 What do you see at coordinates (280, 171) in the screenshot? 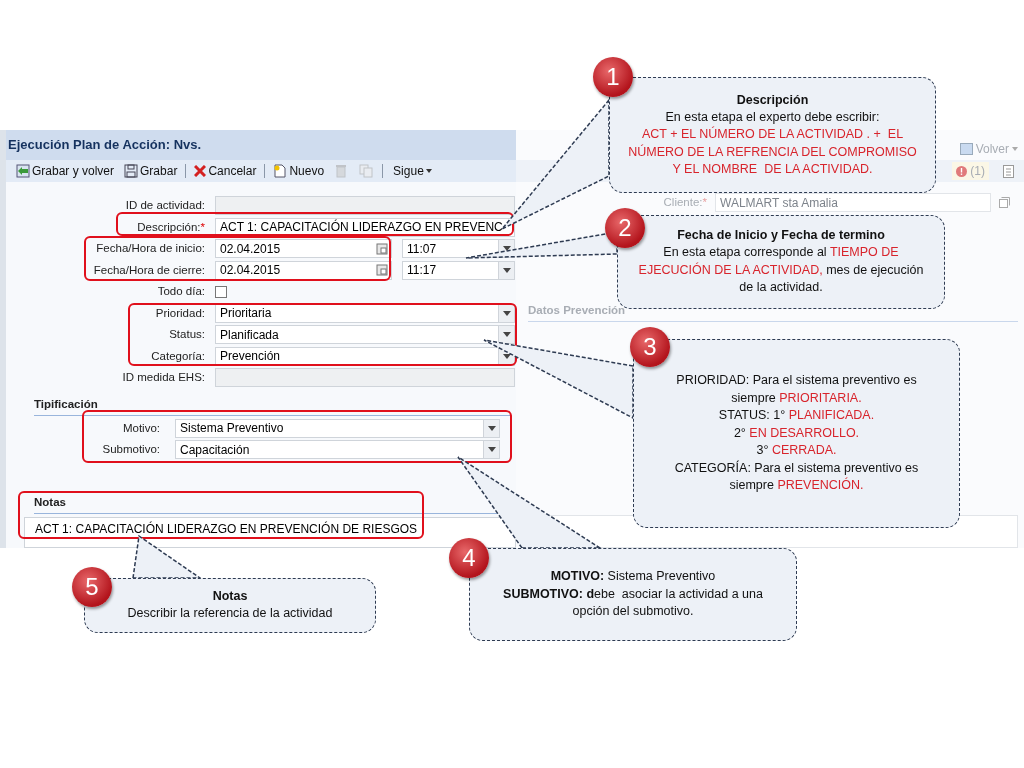
I see `new-page-icon` at bounding box center [280, 171].